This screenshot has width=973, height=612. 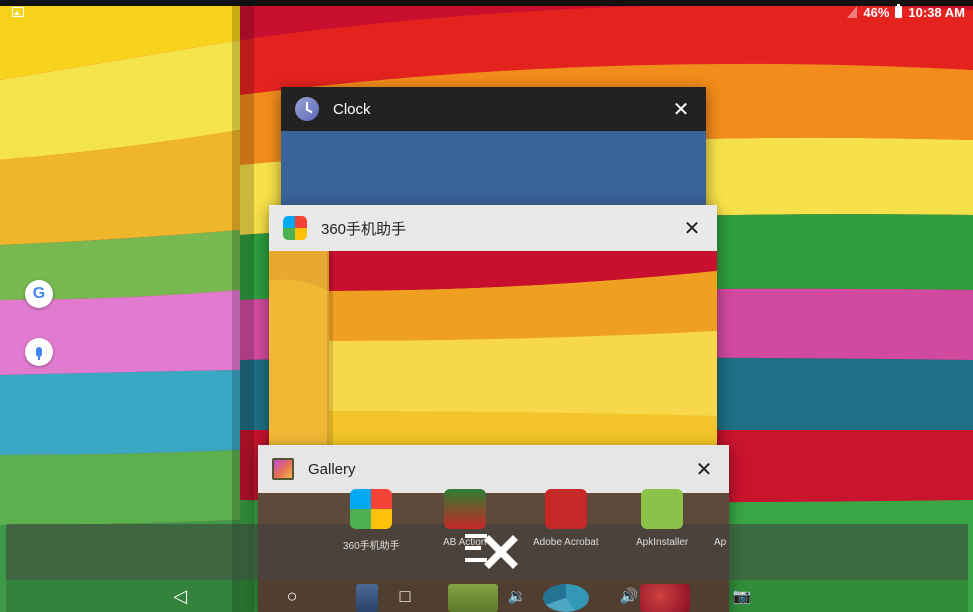 I want to click on recents-button: □, so click(x=405, y=596).